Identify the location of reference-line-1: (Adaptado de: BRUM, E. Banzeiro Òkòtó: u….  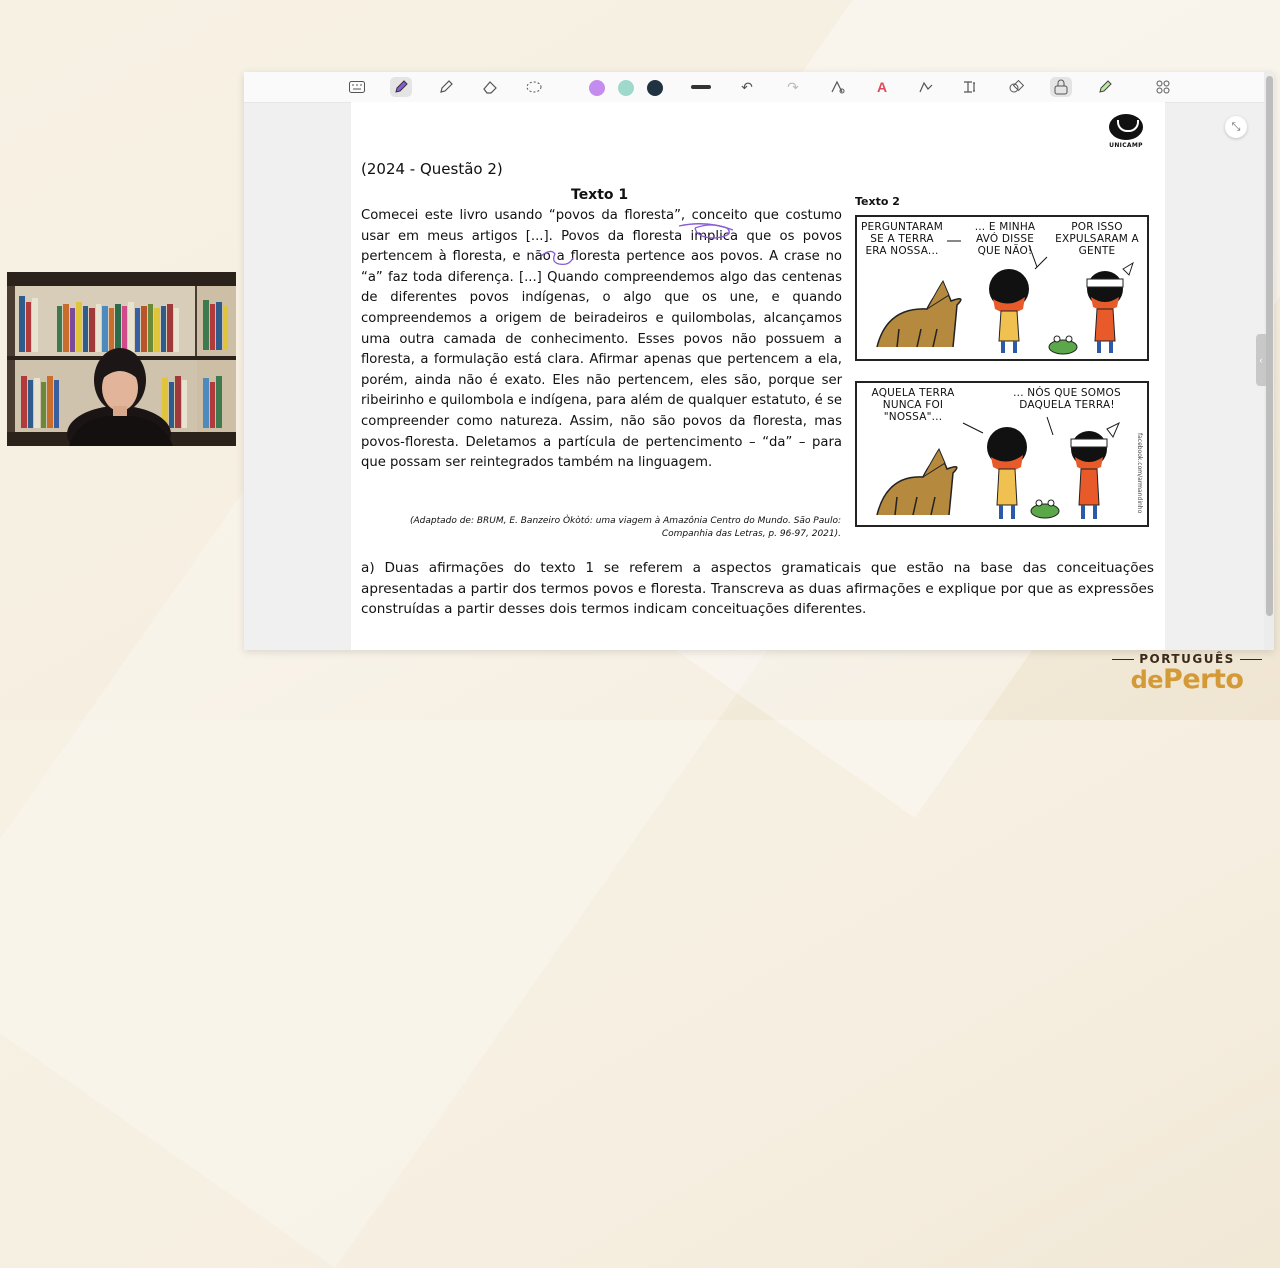
(625, 521).